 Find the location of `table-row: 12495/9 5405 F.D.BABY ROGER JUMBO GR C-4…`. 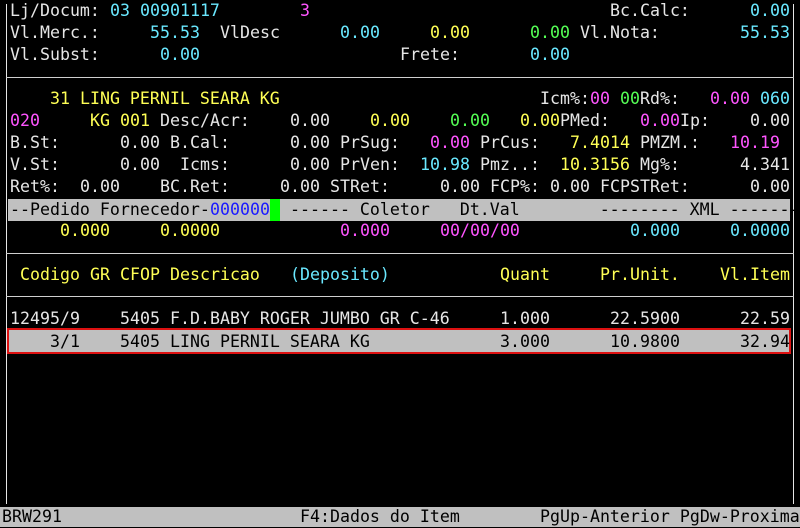

table-row: 12495/9 5405 F.D.BABY ROGER JUMBO GR C-4… is located at coordinates (399, 319).